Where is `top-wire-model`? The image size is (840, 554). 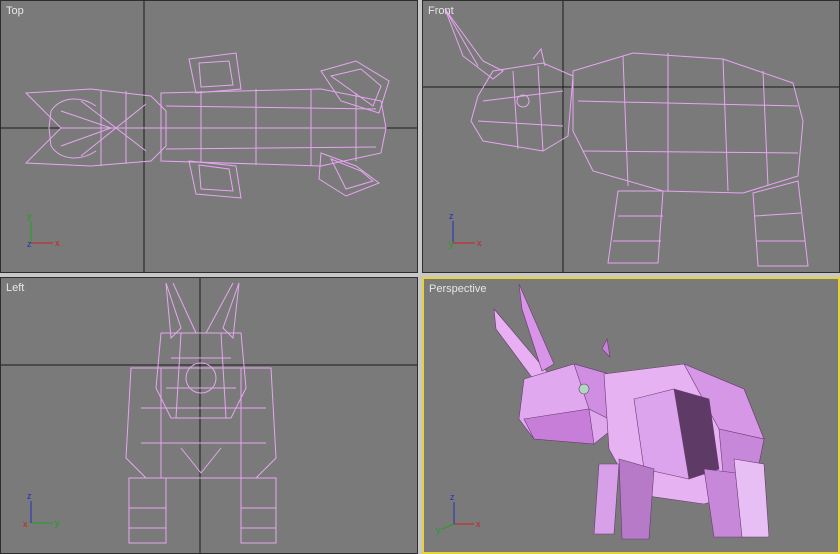 top-wire-model is located at coordinates (207, 125).